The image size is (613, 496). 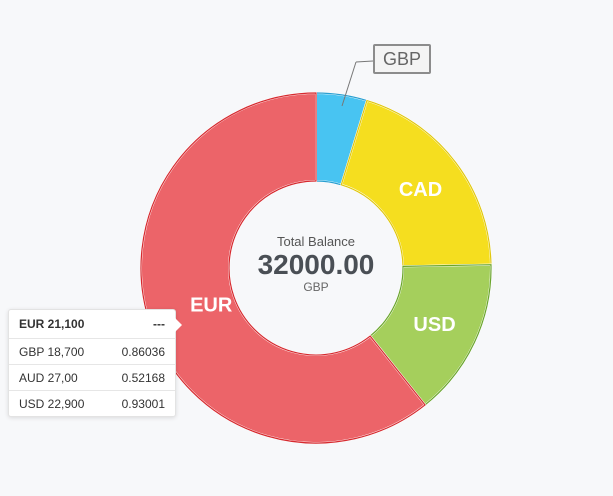 I want to click on total-balance-value: 32000.00, so click(x=316, y=264).